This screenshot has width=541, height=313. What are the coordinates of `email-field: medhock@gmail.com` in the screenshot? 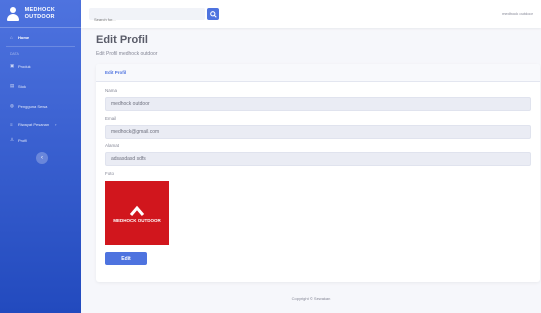 It's located at (318, 132).